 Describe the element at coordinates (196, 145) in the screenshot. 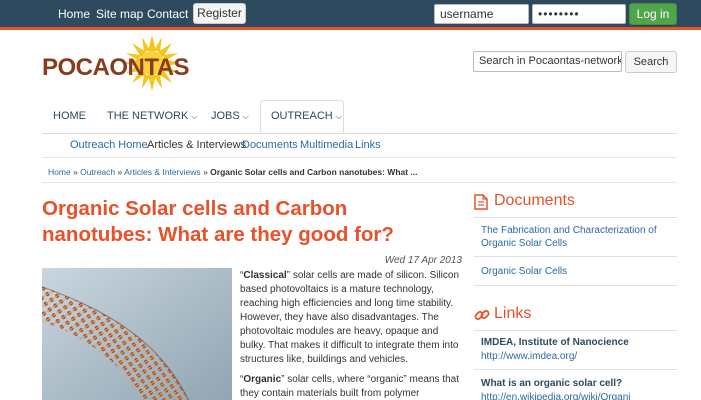

I see `subnav-articles-interviews: Articles & Interviews` at that location.